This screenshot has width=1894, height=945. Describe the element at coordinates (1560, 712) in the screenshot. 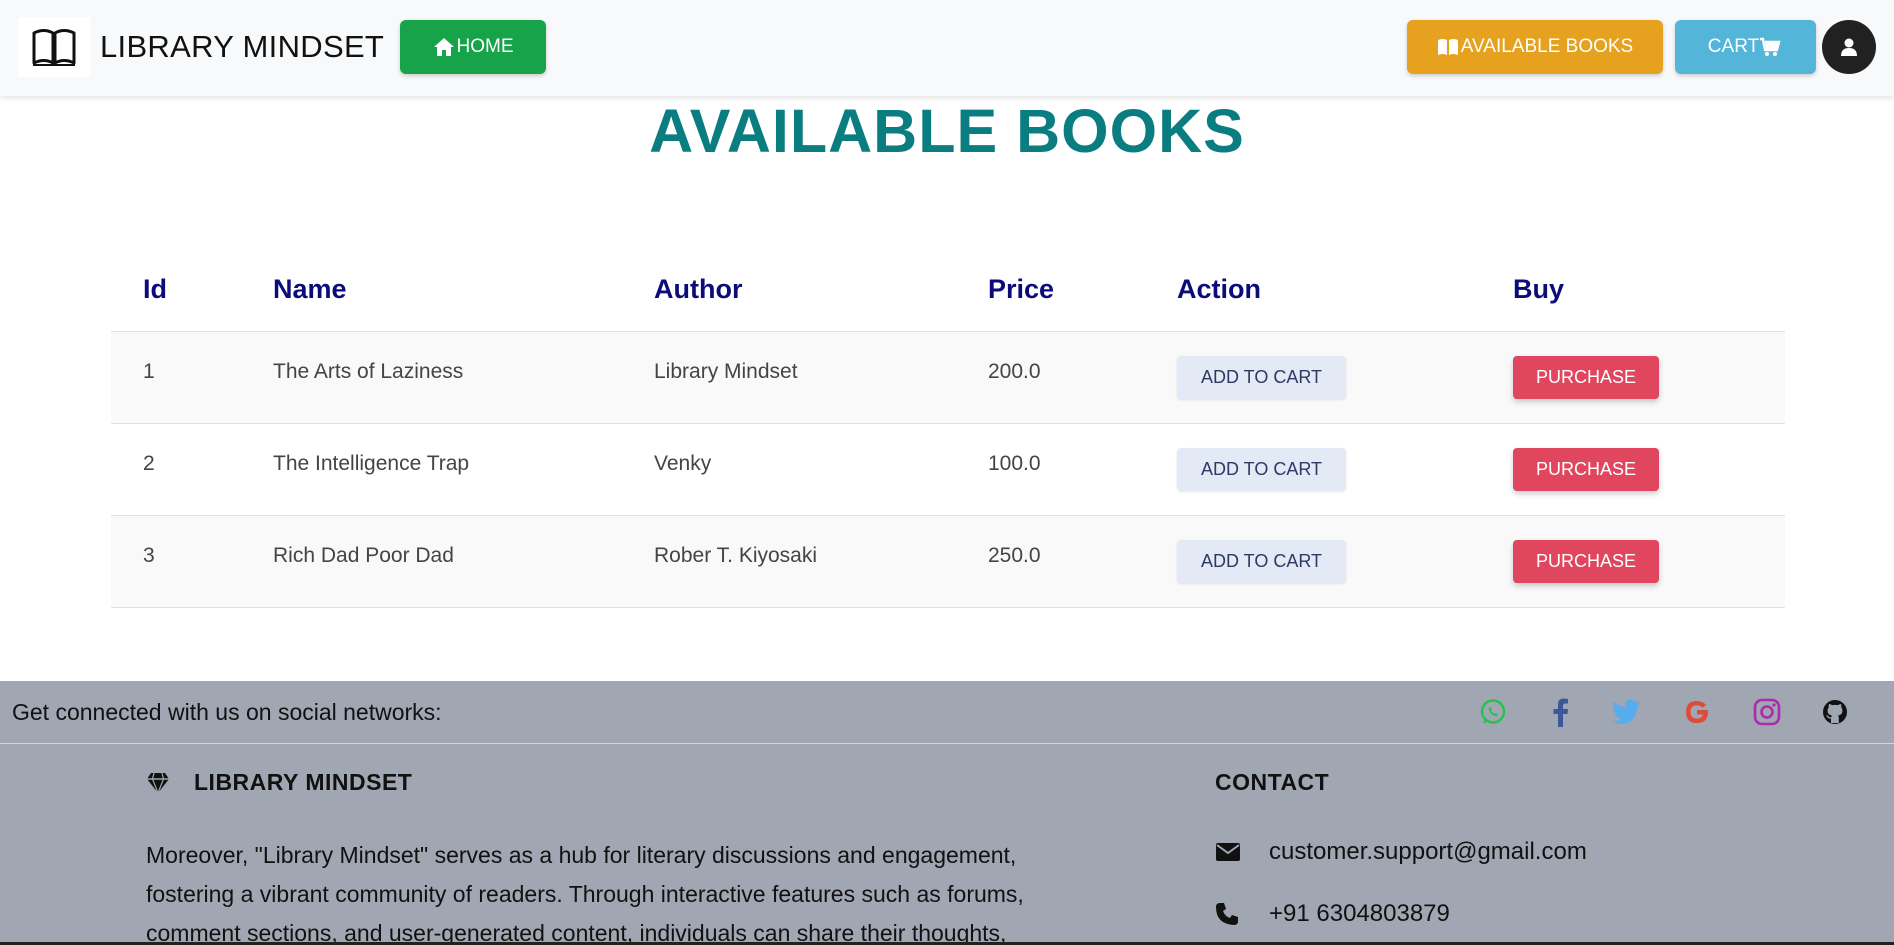

I see `facebook-icon` at that location.